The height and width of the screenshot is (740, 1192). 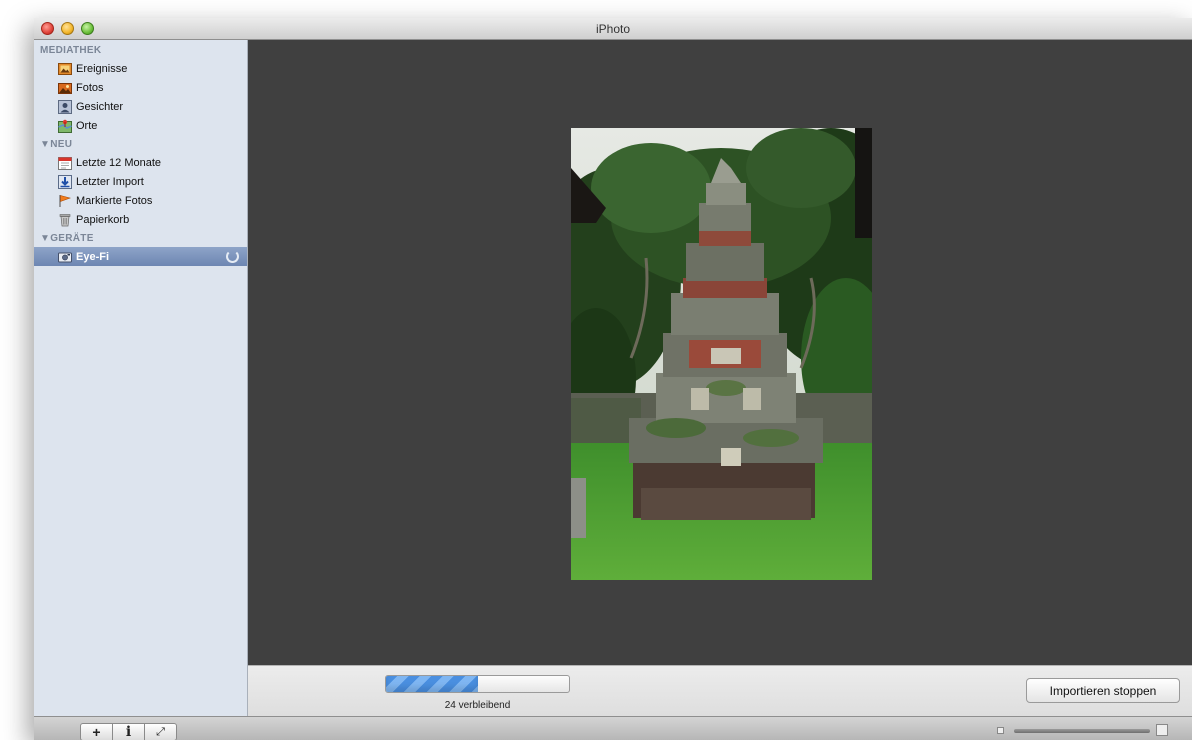 I want to click on sidebar-item-label: Orte, so click(x=87, y=125).